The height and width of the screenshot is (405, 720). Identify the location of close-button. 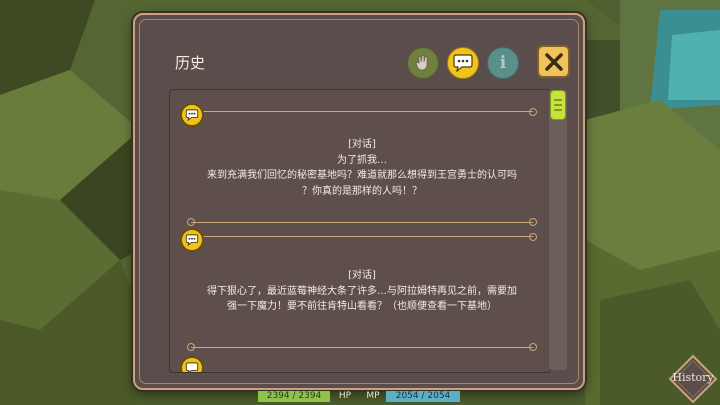
(553, 61).